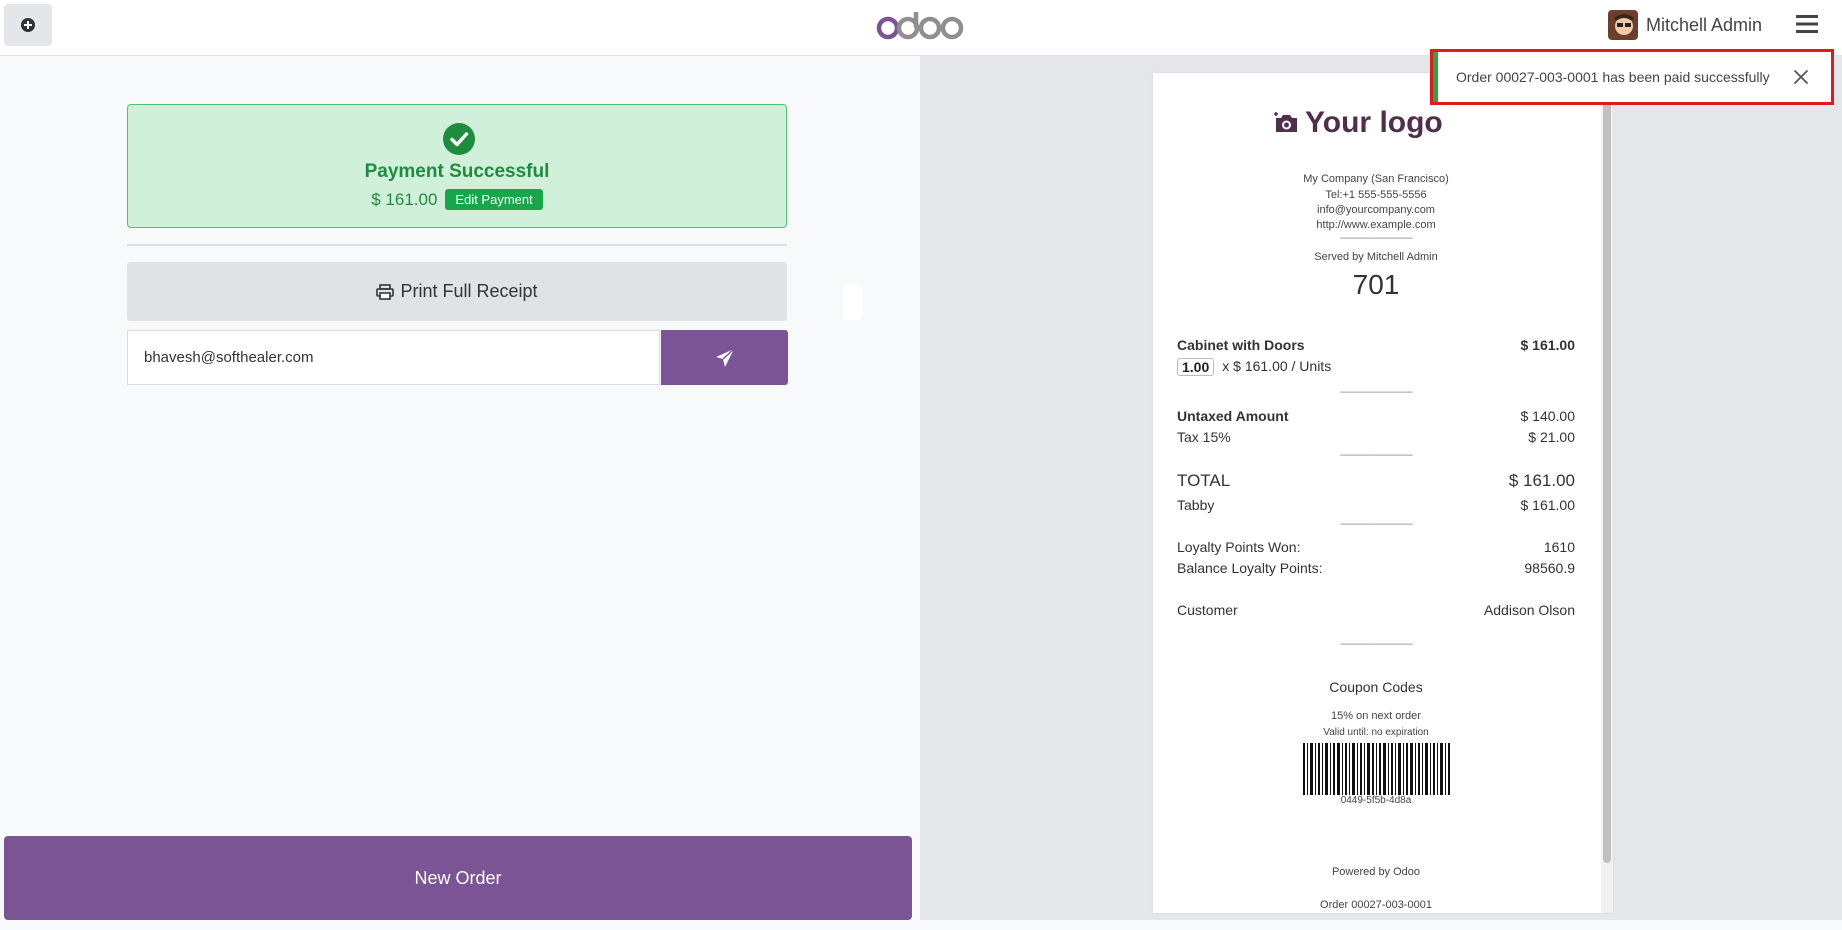 The image size is (1842, 930). I want to click on line-qty: 1.00, so click(1196, 367).